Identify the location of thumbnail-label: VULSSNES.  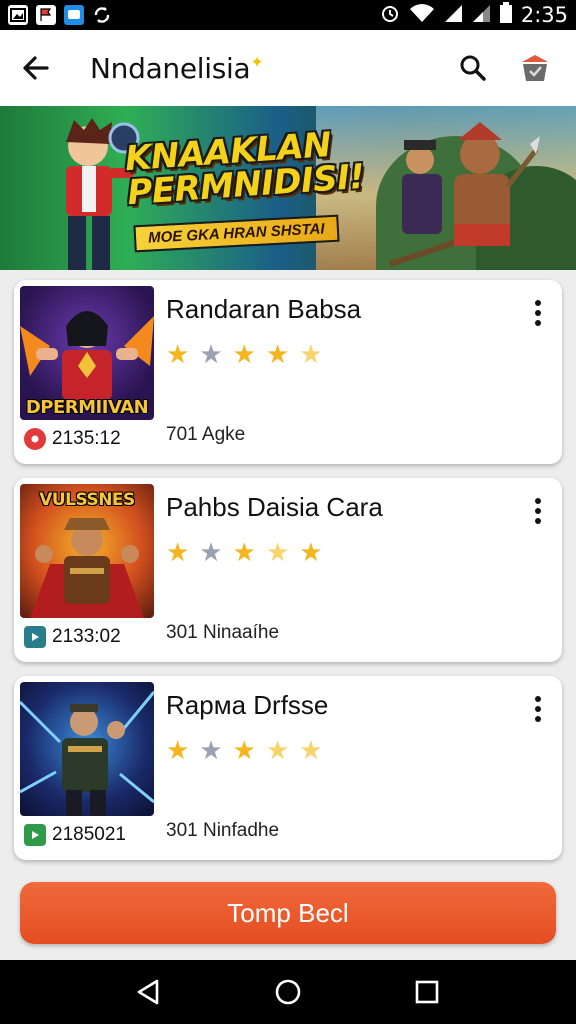
(87, 500).